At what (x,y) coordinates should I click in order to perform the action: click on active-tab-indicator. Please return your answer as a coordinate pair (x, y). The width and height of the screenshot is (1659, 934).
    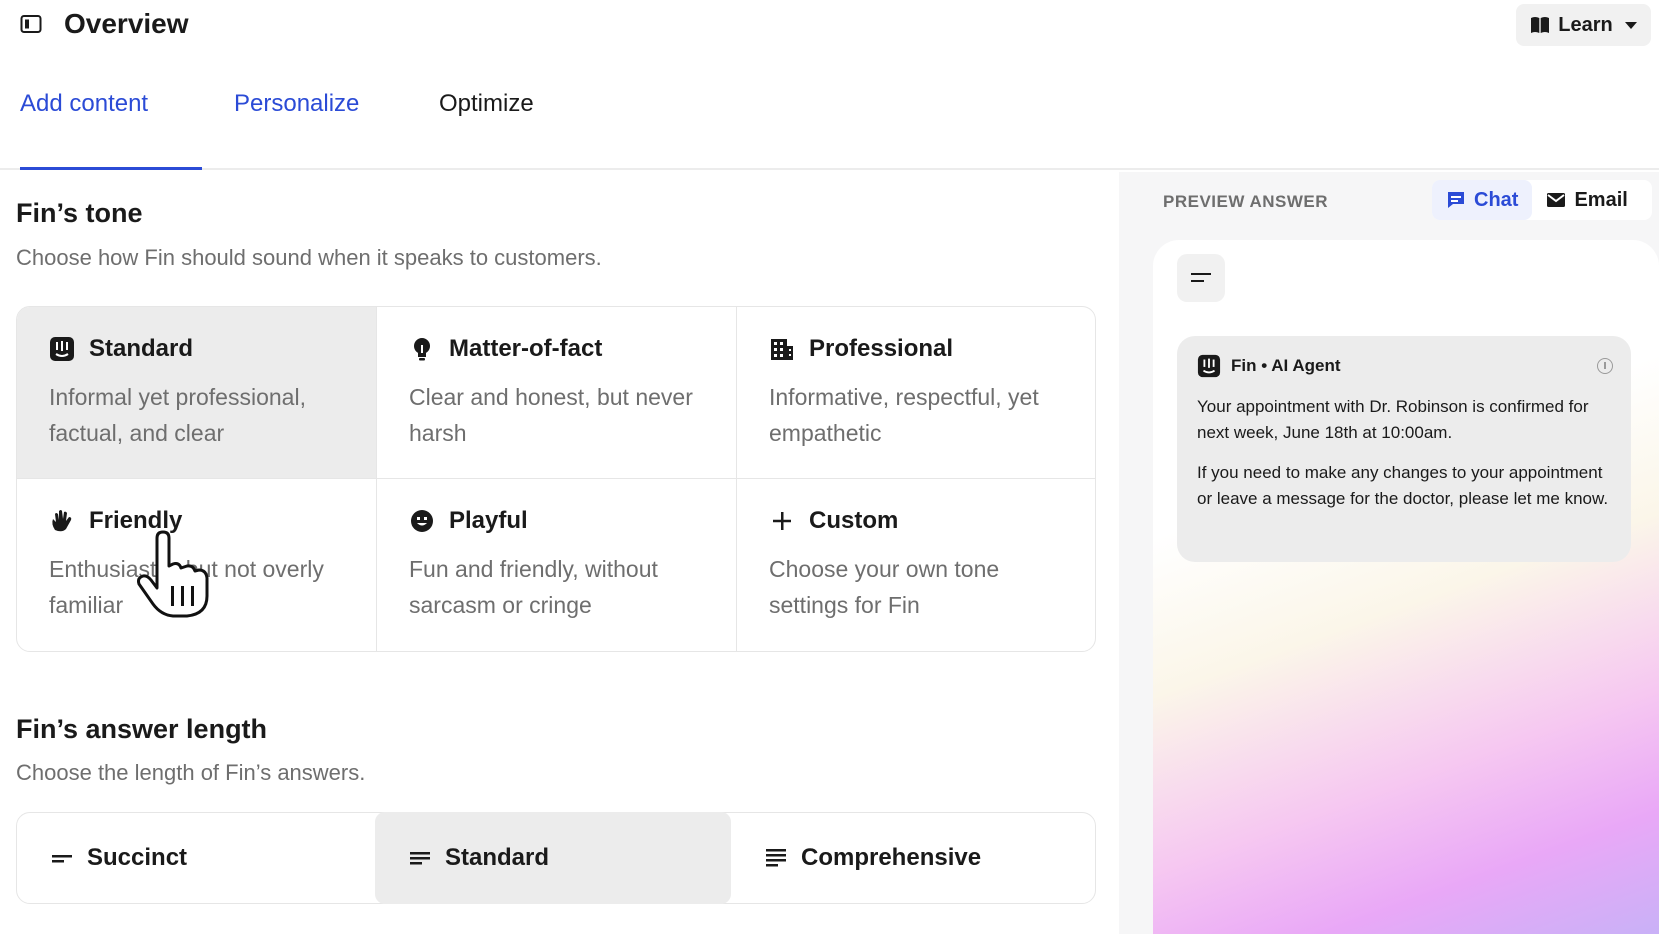
    Looking at the image, I should click on (111, 168).